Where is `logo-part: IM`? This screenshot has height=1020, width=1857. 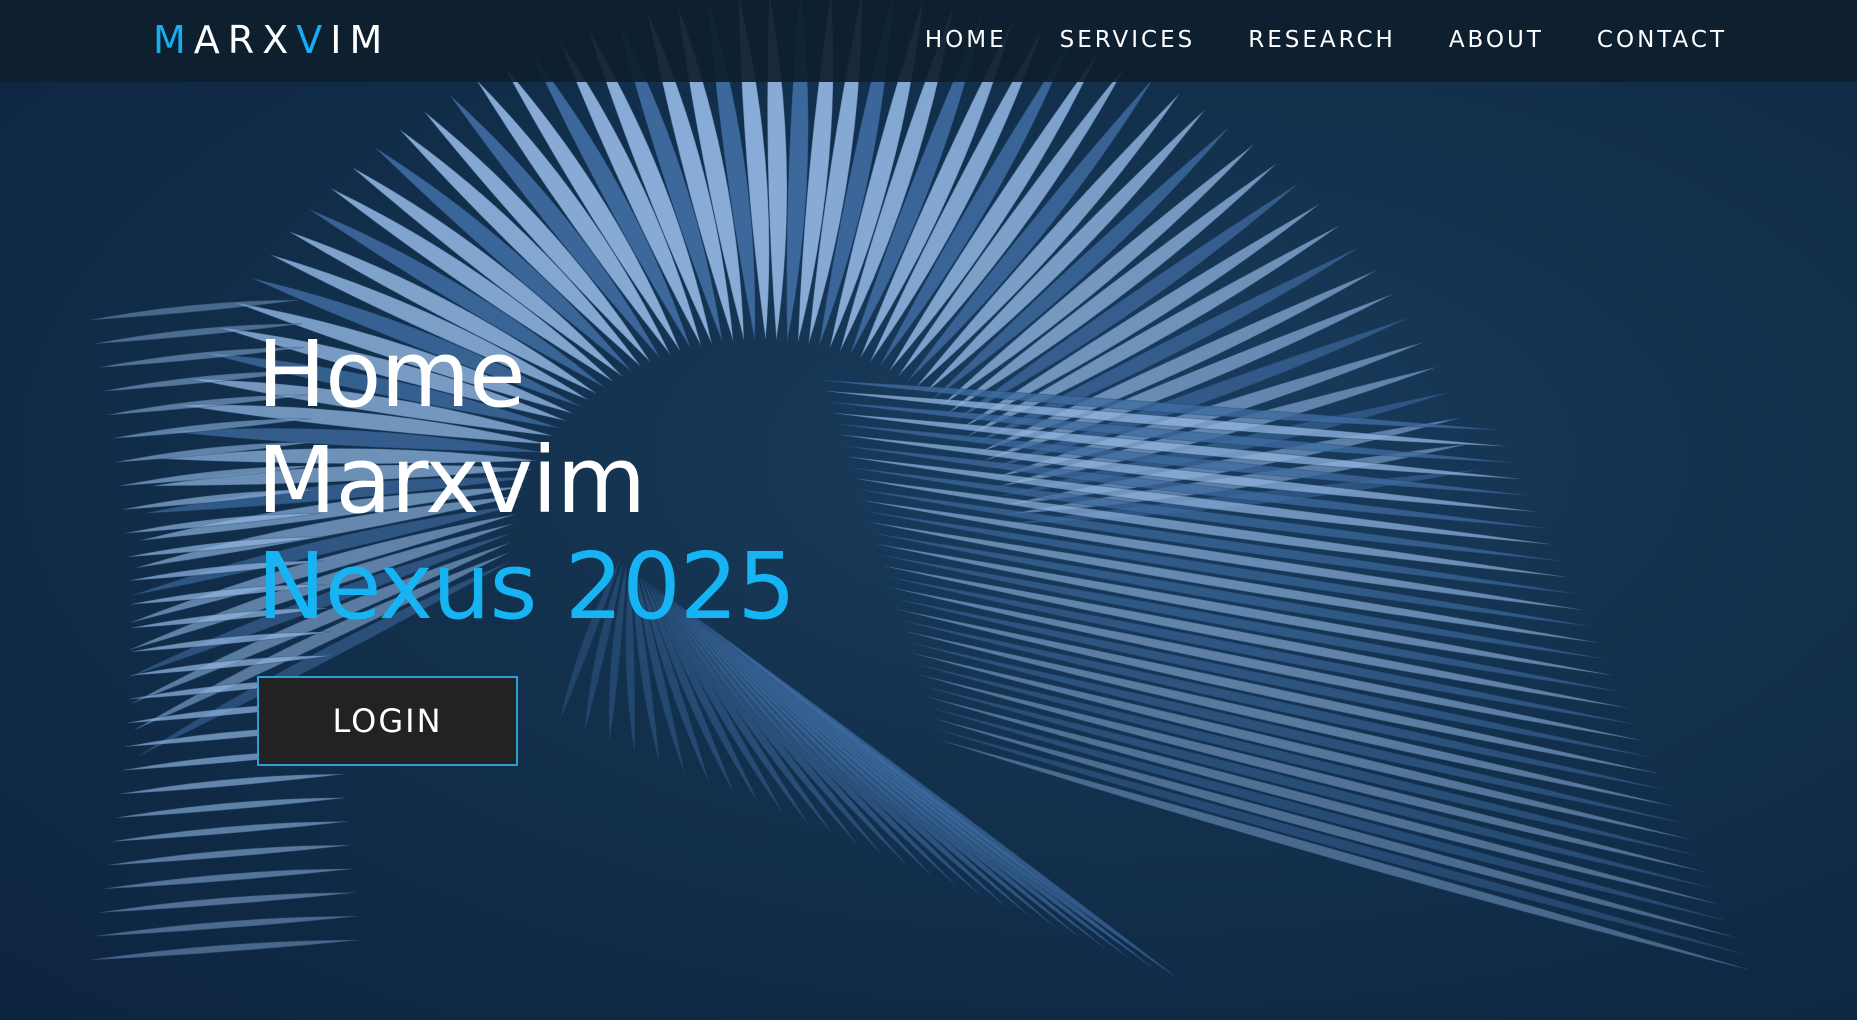
logo-part: IM is located at coordinates (360, 40).